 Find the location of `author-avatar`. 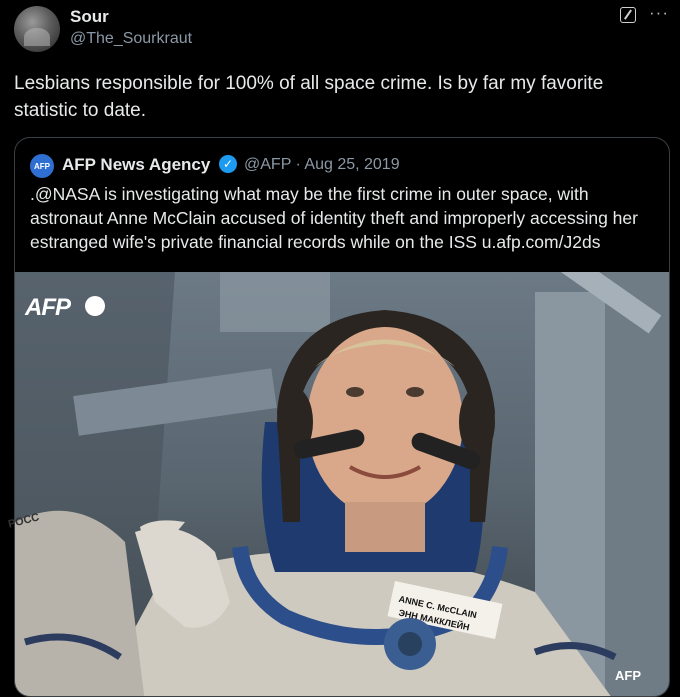

author-avatar is located at coordinates (37, 29).